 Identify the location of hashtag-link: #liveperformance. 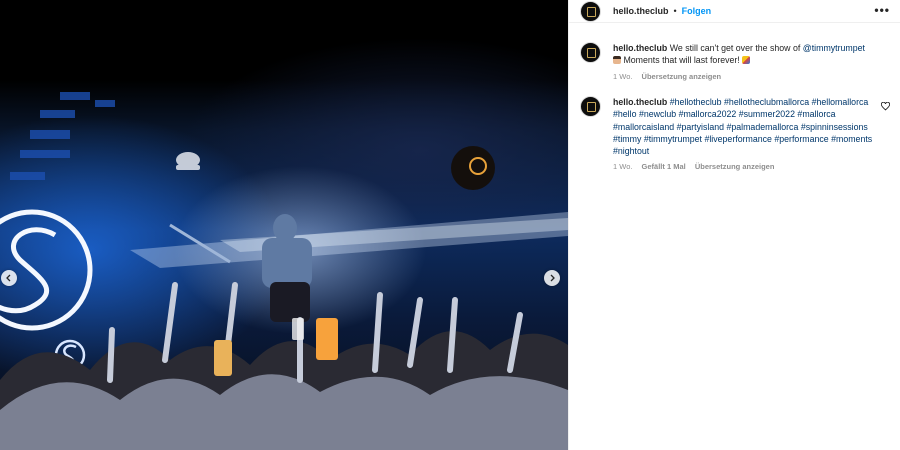
(737, 139).